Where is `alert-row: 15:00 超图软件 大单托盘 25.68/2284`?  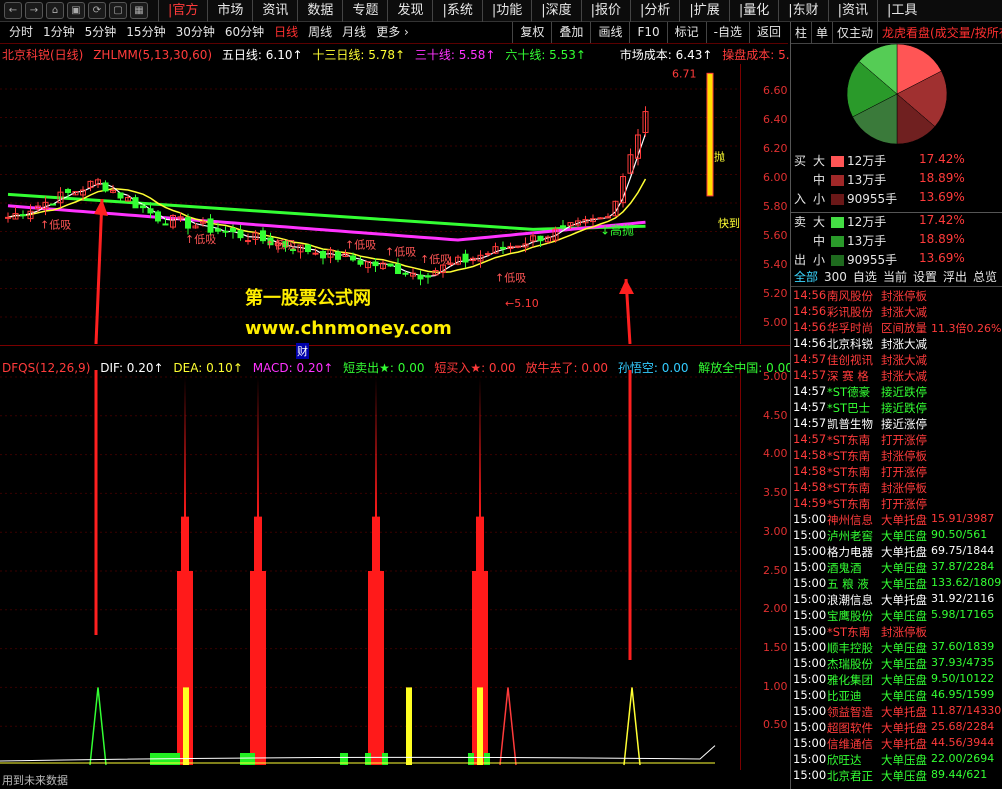
alert-row: 15:00 超图软件 大单托盘 25.68/2284 is located at coordinates (896, 728).